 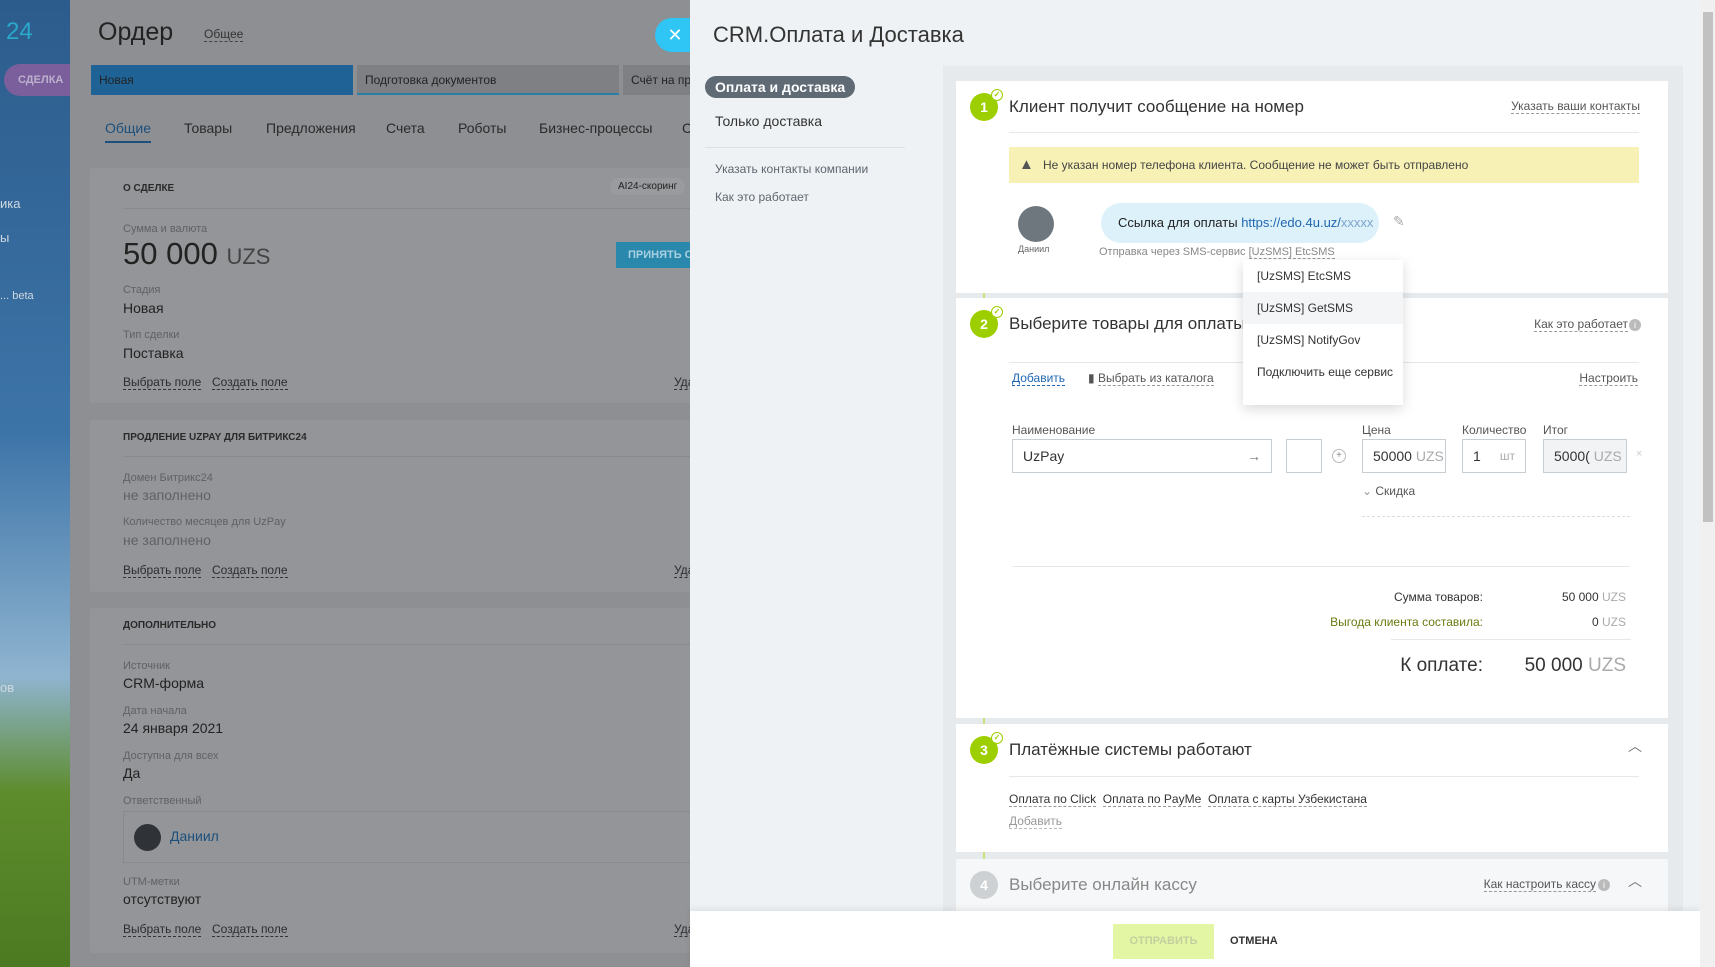 What do you see at coordinates (1323, 308) in the screenshot?
I see `dropdown-option: [UzSMS] GetSMS` at bounding box center [1323, 308].